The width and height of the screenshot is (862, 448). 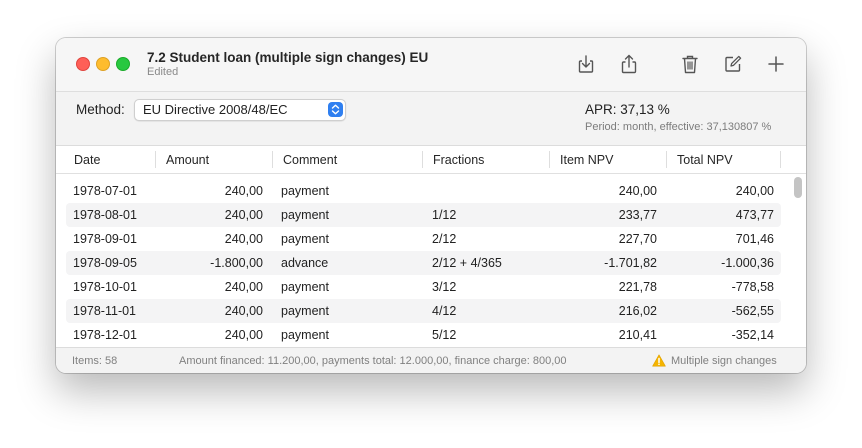 What do you see at coordinates (754, 215) in the screenshot?
I see `cell-total-npv: 473,77` at bounding box center [754, 215].